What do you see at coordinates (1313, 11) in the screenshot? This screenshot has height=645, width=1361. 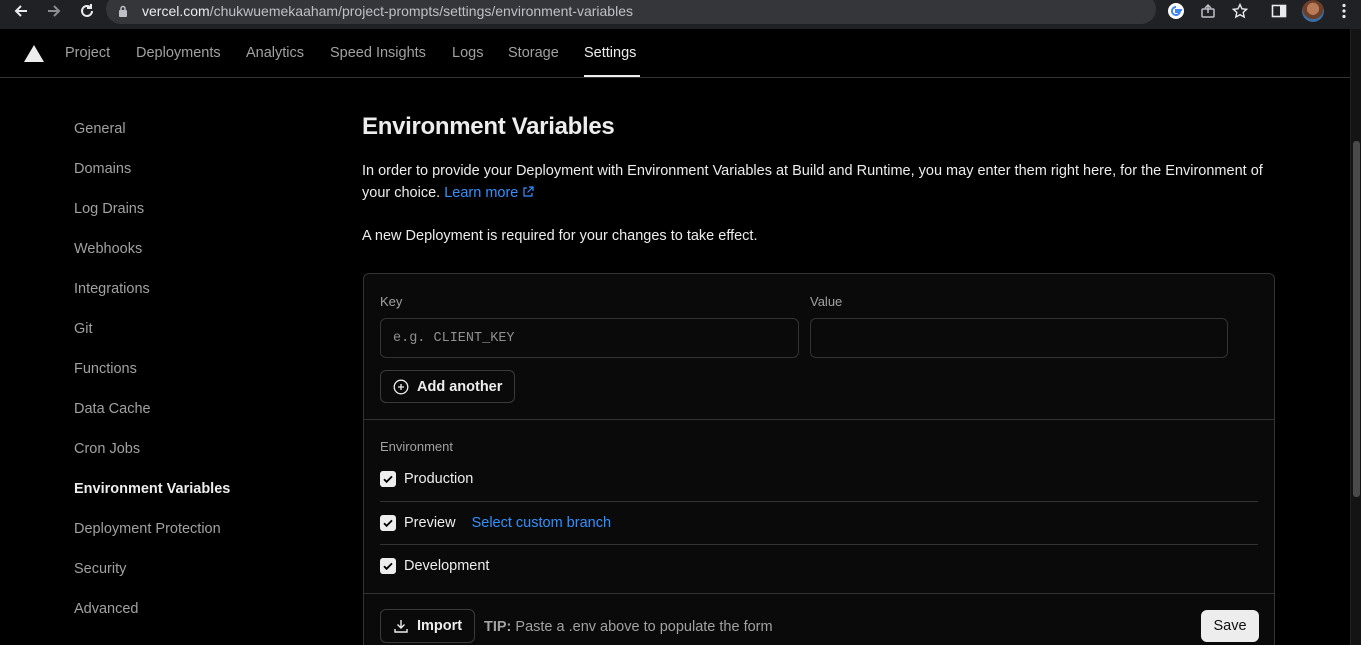 I see `profile-avatar` at bounding box center [1313, 11].